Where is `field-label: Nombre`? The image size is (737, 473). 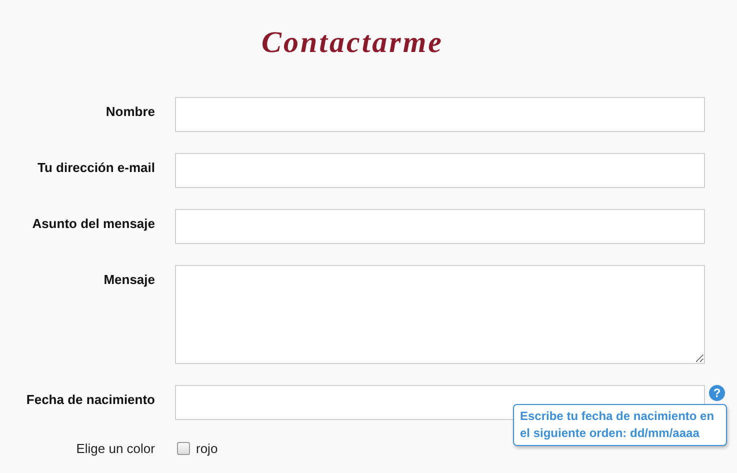 field-label: Nombre is located at coordinates (130, 111).